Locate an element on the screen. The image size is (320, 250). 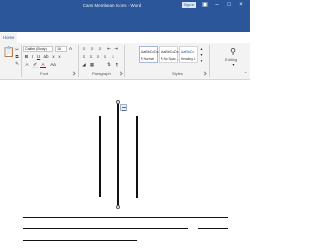
multilevel-list-icon: ≡ is located at coordinates (100, 49).